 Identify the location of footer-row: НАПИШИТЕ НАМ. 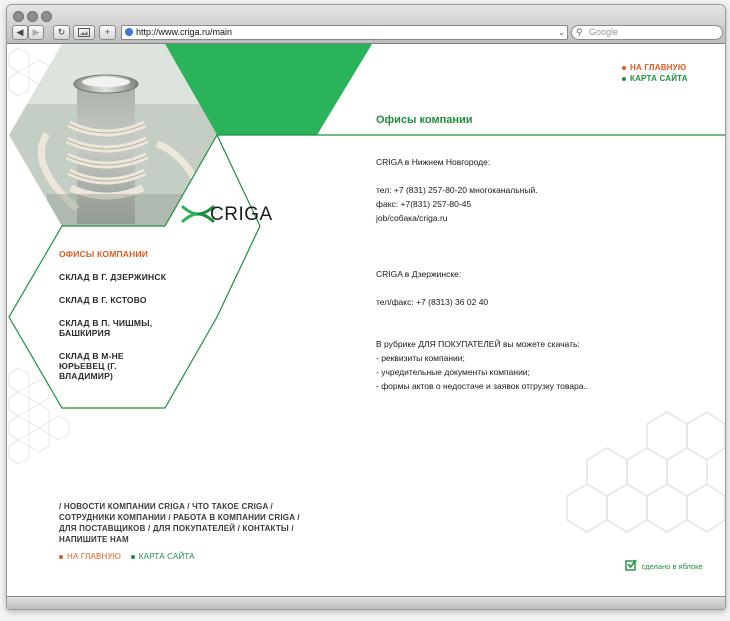
(94, 539).